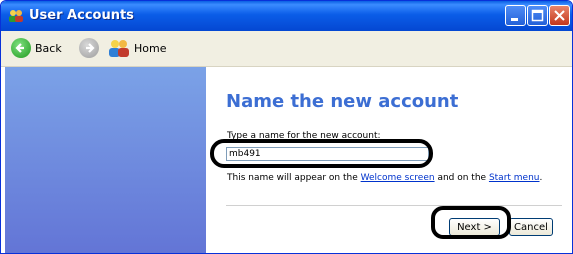  Describe the element at coordinates (541, 178) in the screenshot. I see `hint-text-end: .` at that location.